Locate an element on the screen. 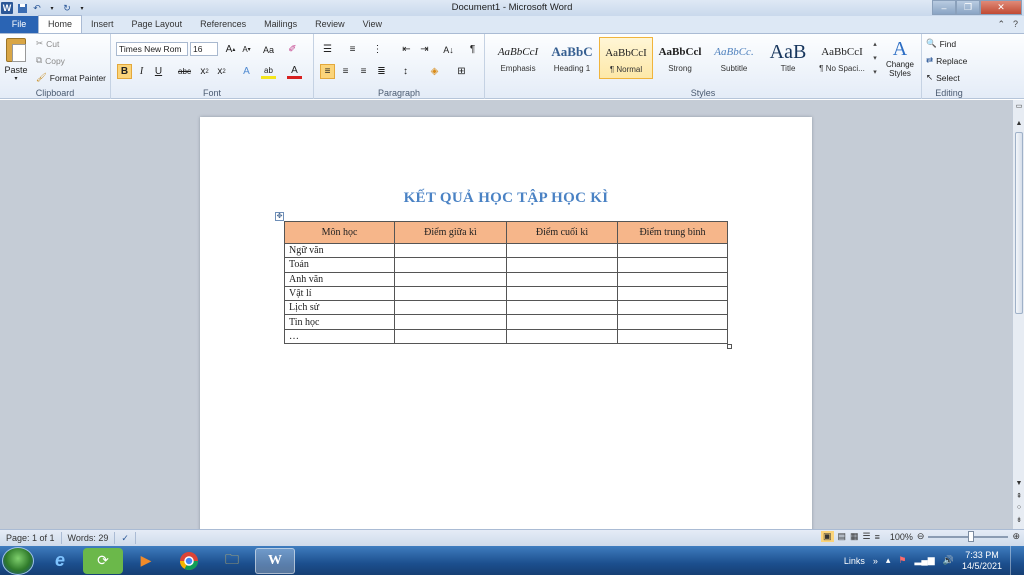 This screenshot has height=575, width=1024. zoom-out-icon: ⊖ is located at coordinates (921, 536).